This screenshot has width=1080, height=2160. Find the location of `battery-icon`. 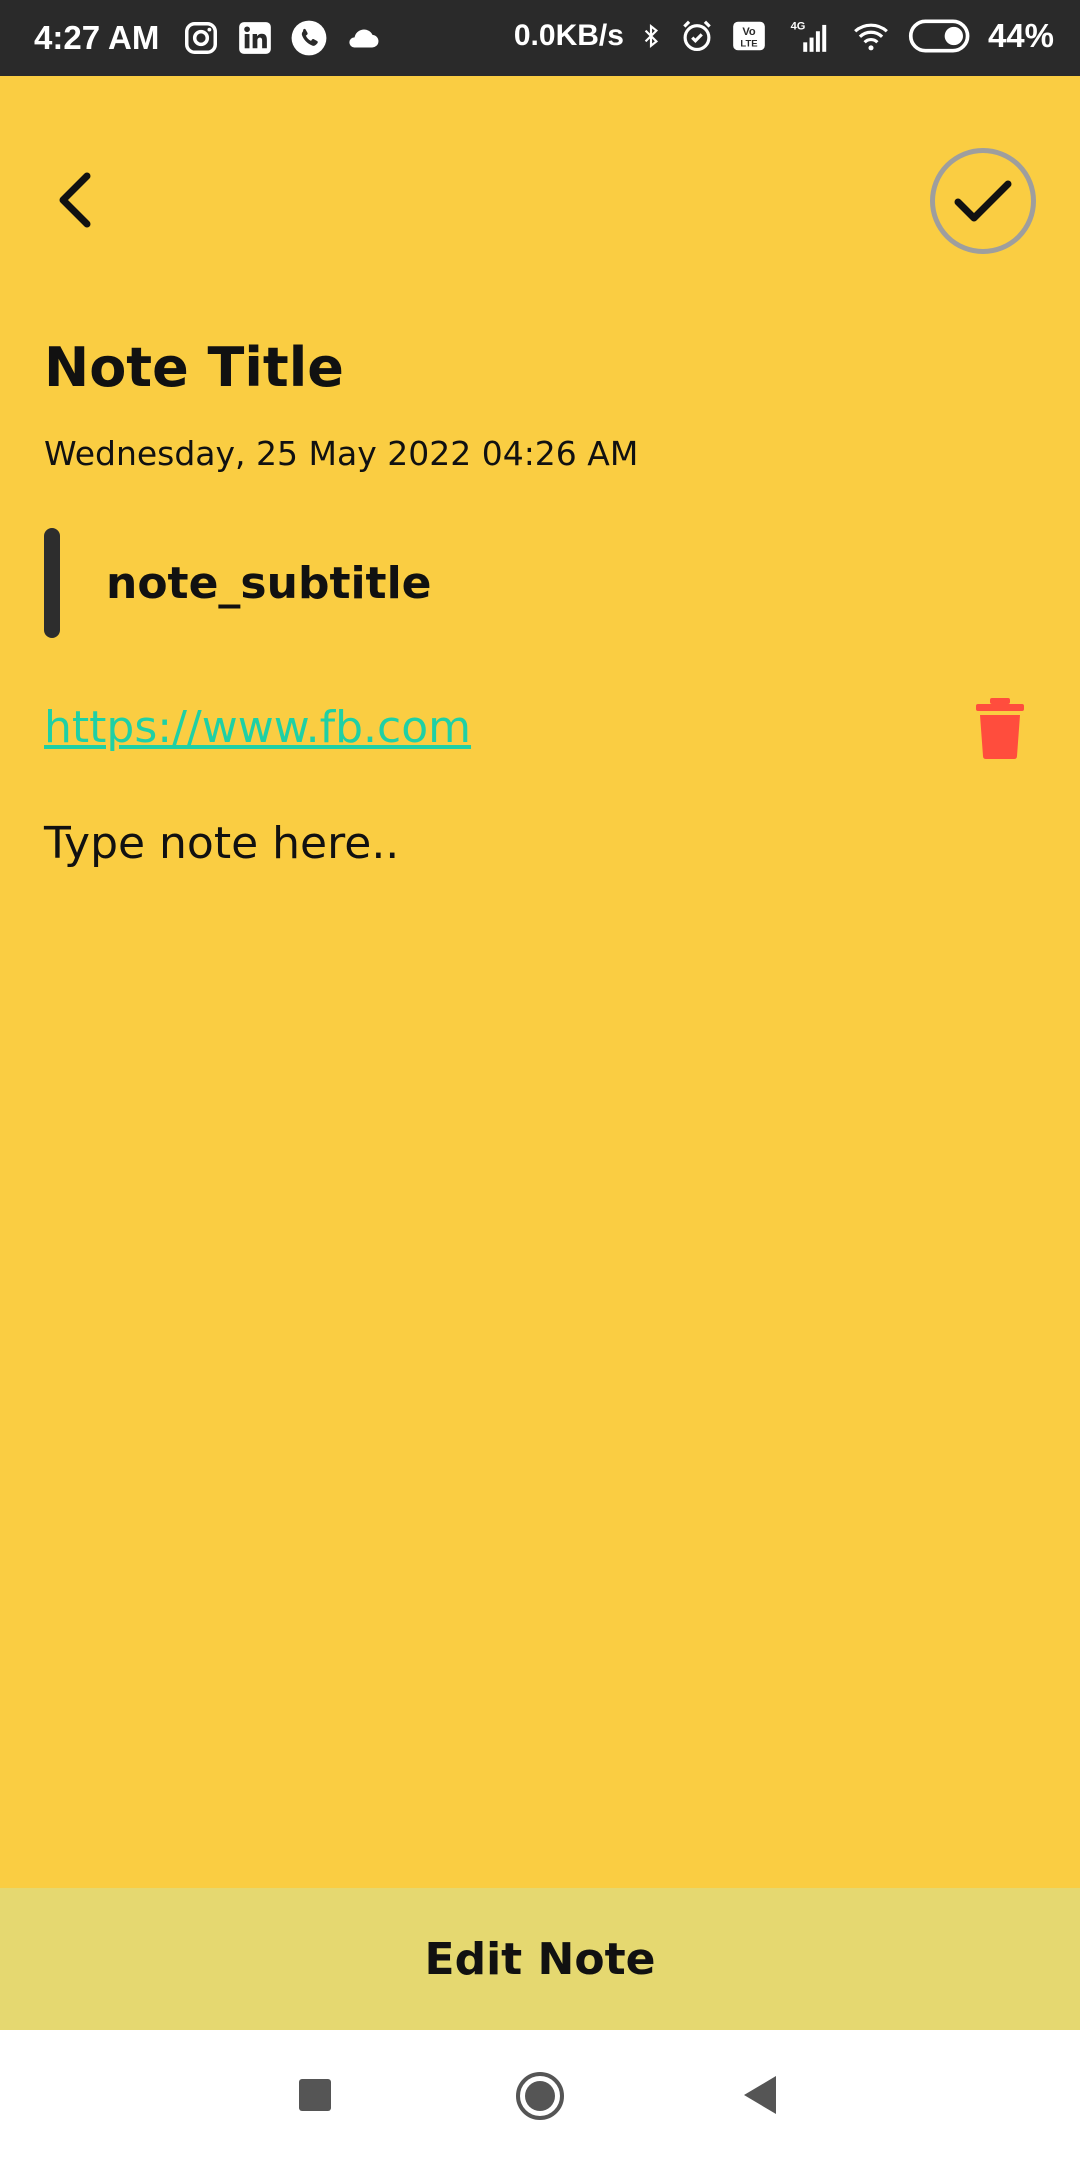

battery-icon is located at coordinates (939, 36).